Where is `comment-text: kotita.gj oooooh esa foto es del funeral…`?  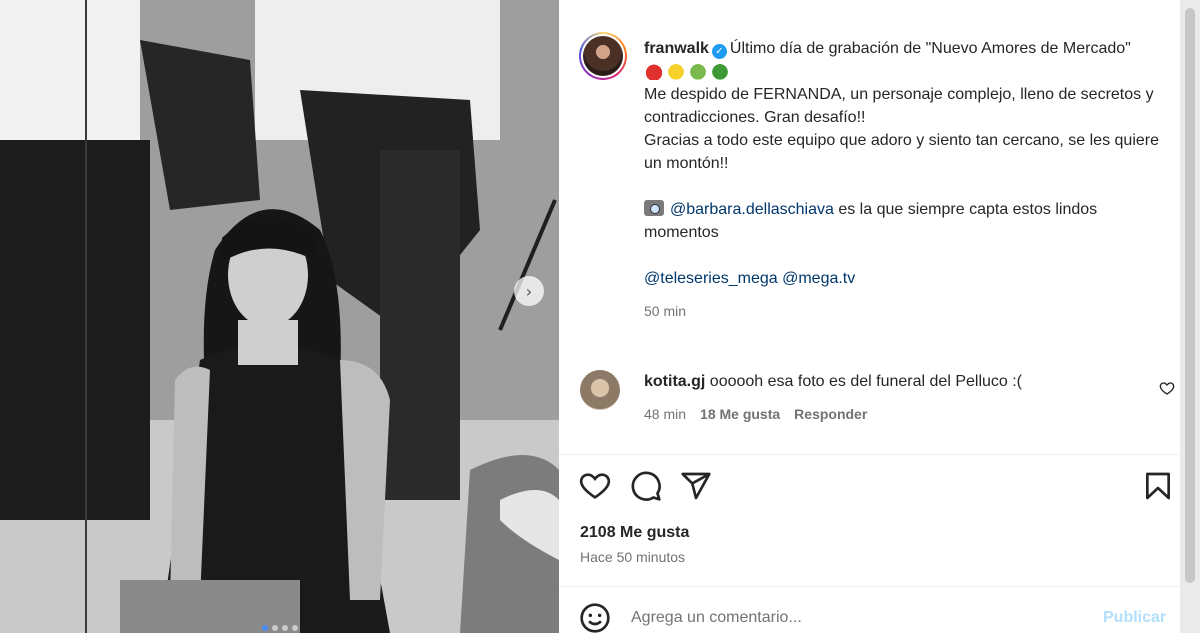
comment-text: kotita.gj oooooh esa foto es del funeral… is located at coordinates (894, 382).